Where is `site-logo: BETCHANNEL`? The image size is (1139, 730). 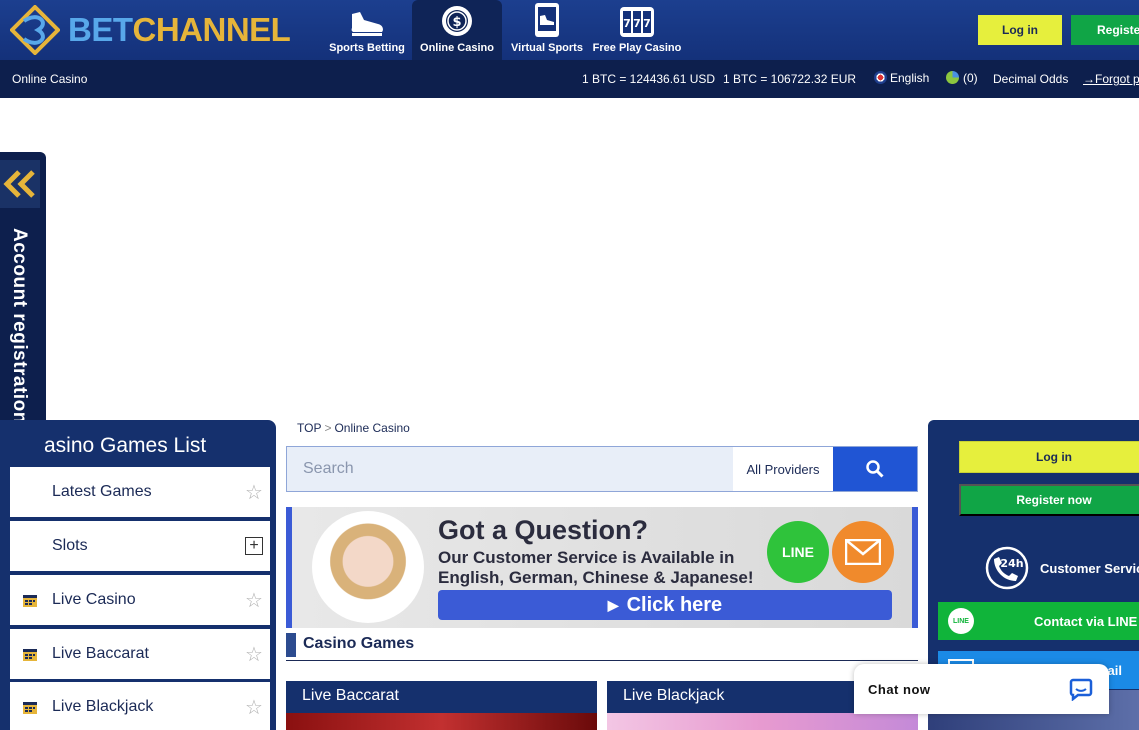 site-logo: BETCHANNEL is located at coordinates (150, 30).